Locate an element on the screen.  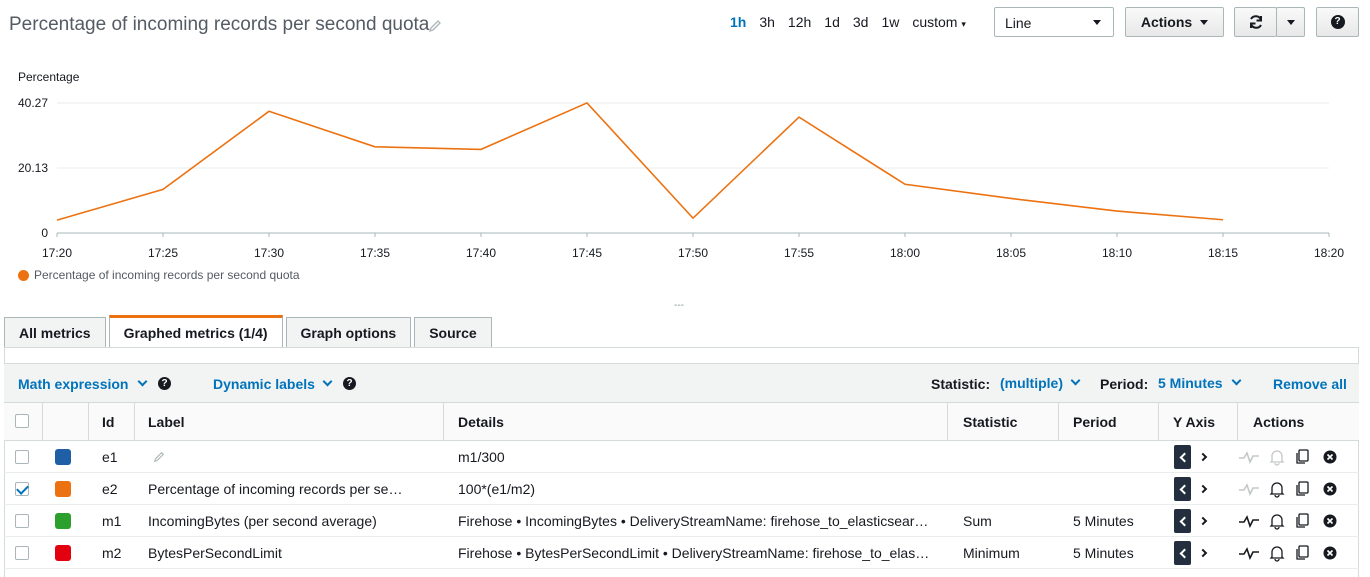
tab-source: Source is located at coordinates (453, 332).